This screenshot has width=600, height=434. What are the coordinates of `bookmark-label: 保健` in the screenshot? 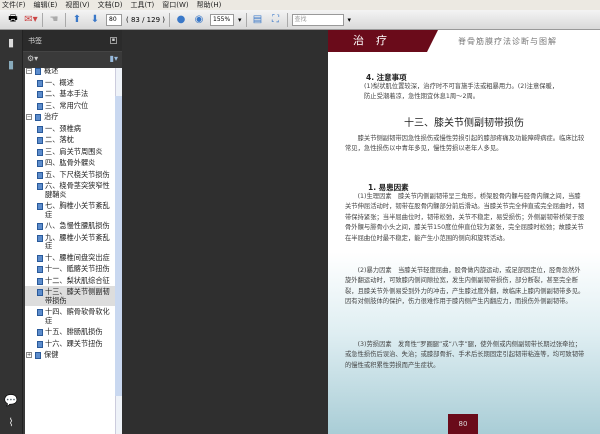 It's located at (51, 354).